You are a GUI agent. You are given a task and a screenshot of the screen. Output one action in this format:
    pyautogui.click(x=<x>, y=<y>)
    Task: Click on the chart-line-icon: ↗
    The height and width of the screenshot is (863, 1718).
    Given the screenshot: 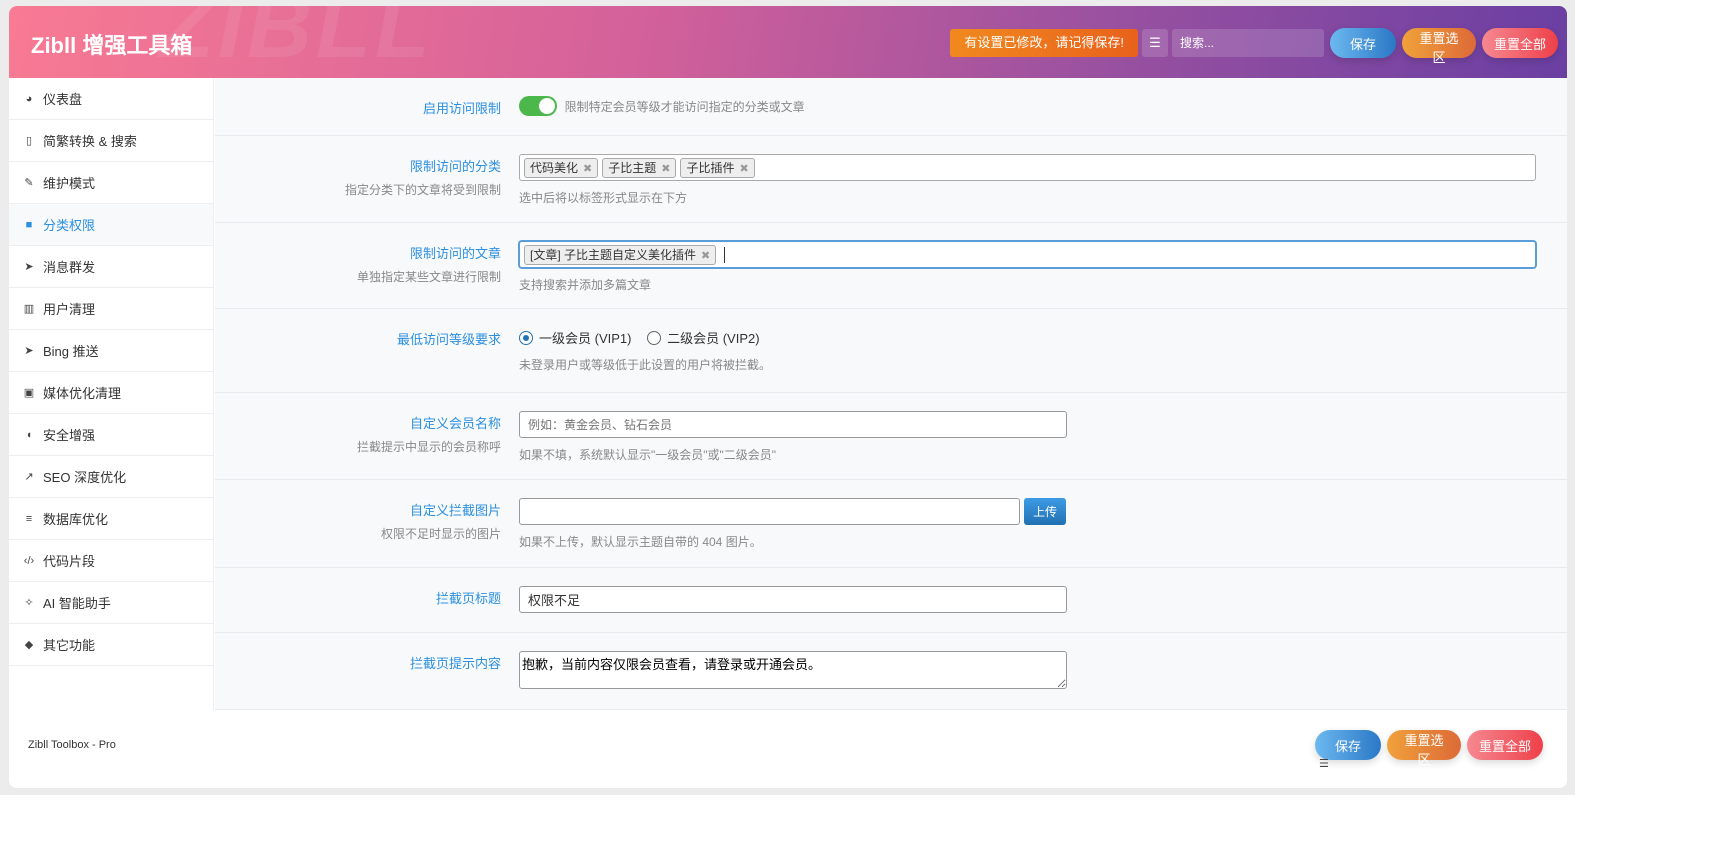 What is the action you would take?
    pyautogui.click(x=29, y=477)
    